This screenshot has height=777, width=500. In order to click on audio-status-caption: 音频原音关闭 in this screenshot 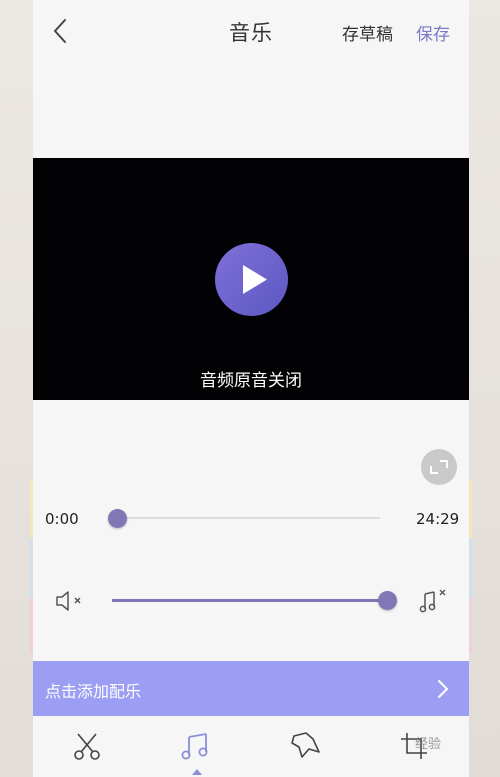, I will do `click(251, 381)`.